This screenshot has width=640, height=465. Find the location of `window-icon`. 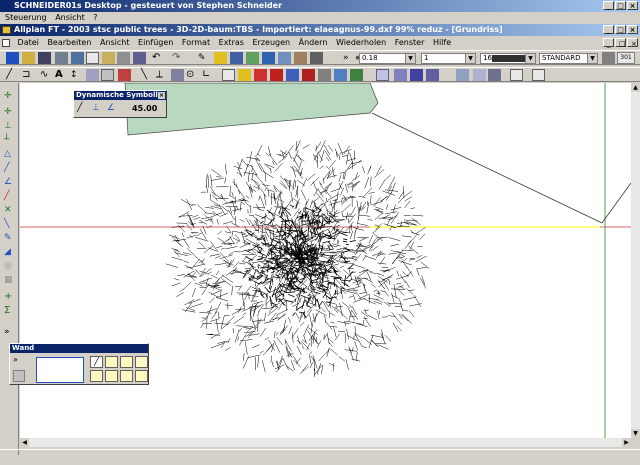

window-icon is located at coordinates (276, 75).